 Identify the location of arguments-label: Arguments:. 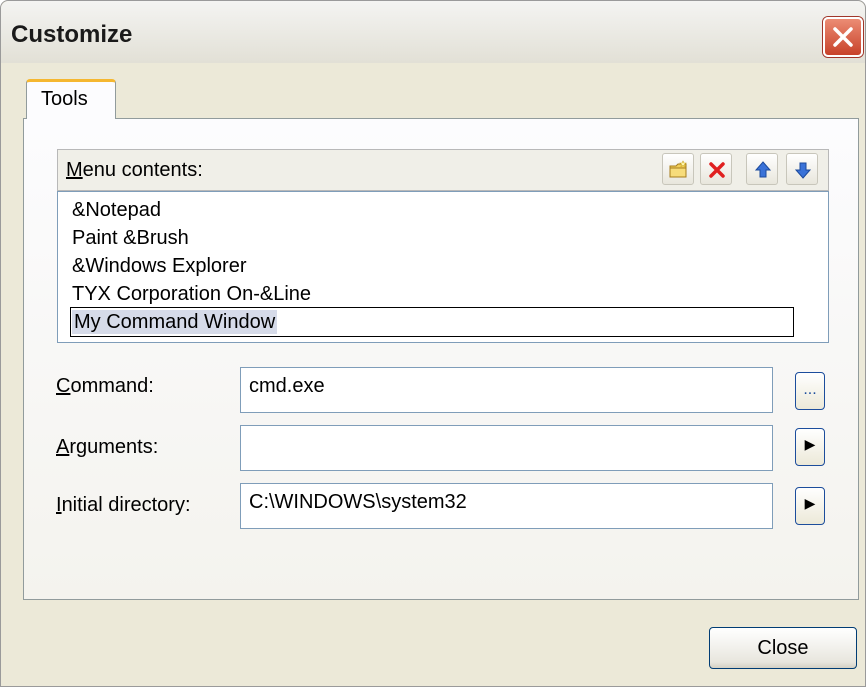
(107, 447).